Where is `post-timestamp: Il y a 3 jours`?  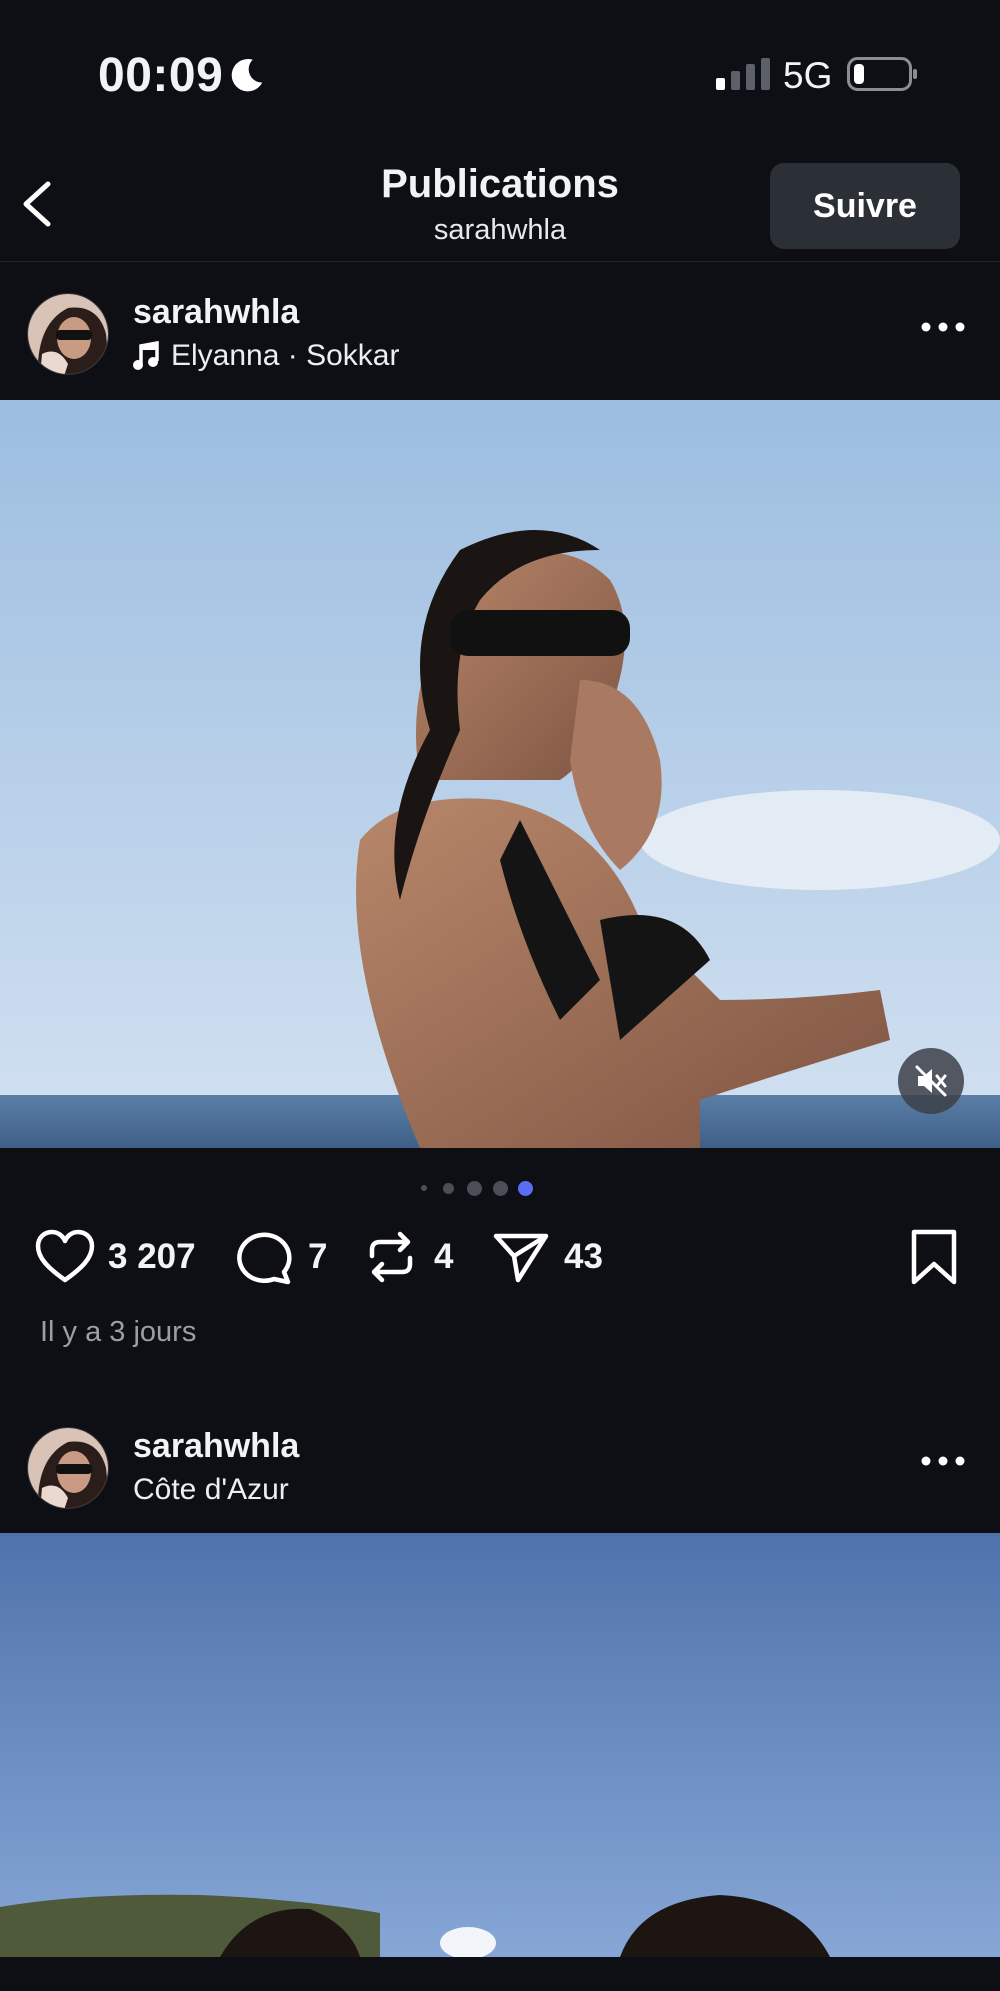
post-timestamp: Il y a 3 jours is located at coordinates (118, 1332).